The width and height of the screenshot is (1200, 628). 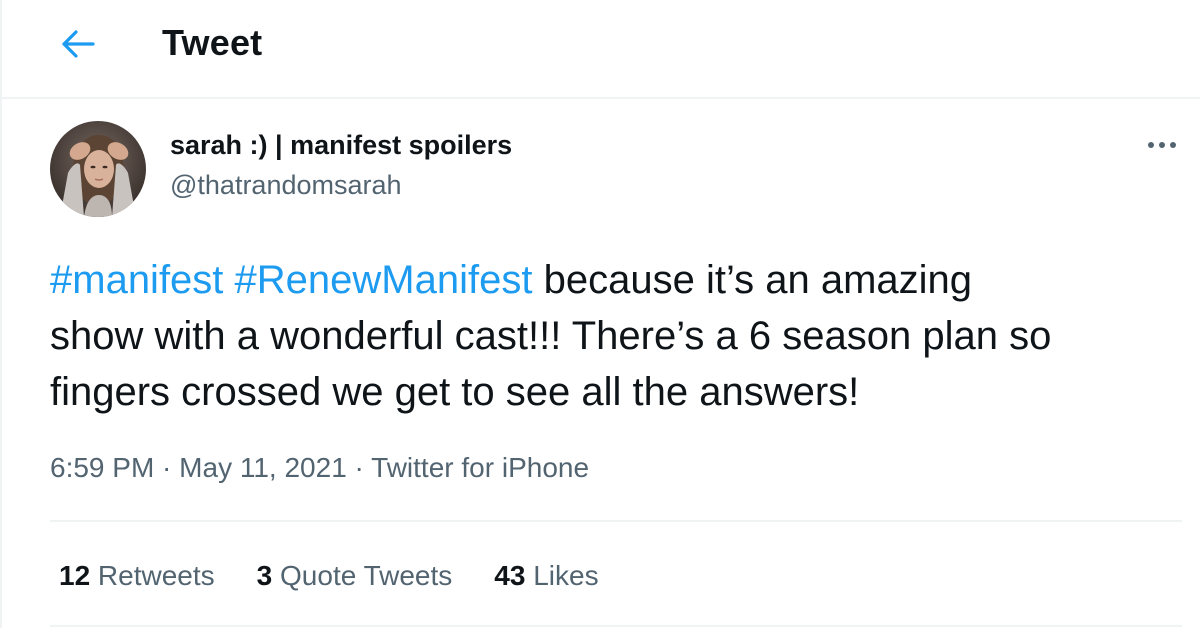 What do you see at coordinates (480, 467) in the screenshot?
I see `tweet-source: Twitter for iPhone` at bounding box center [480, 467].